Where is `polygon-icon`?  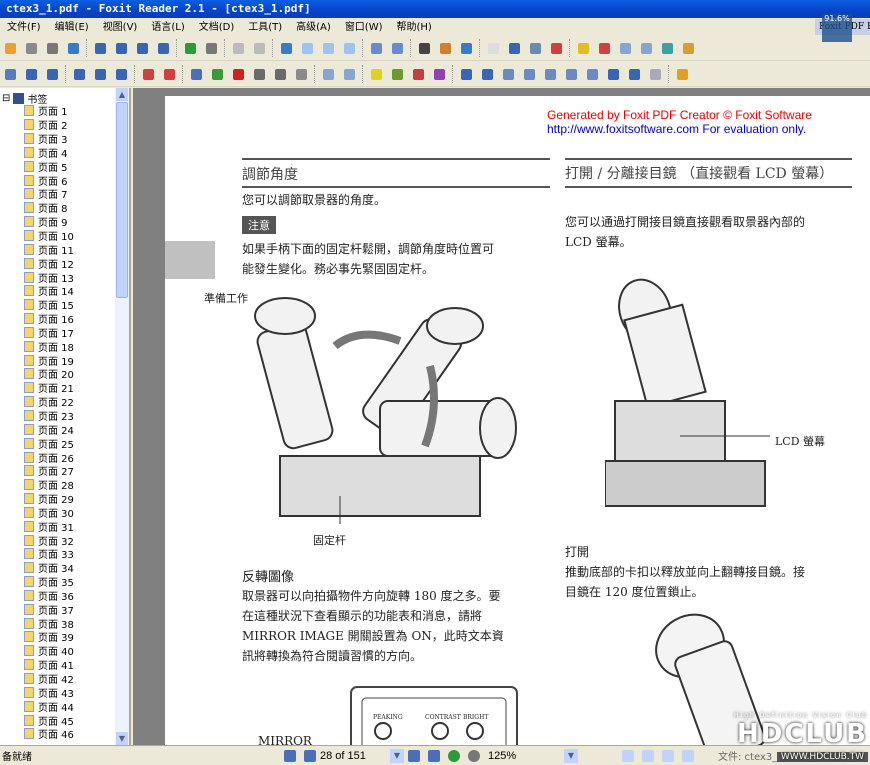
polygon-icon is located at coordinates (10, 74).